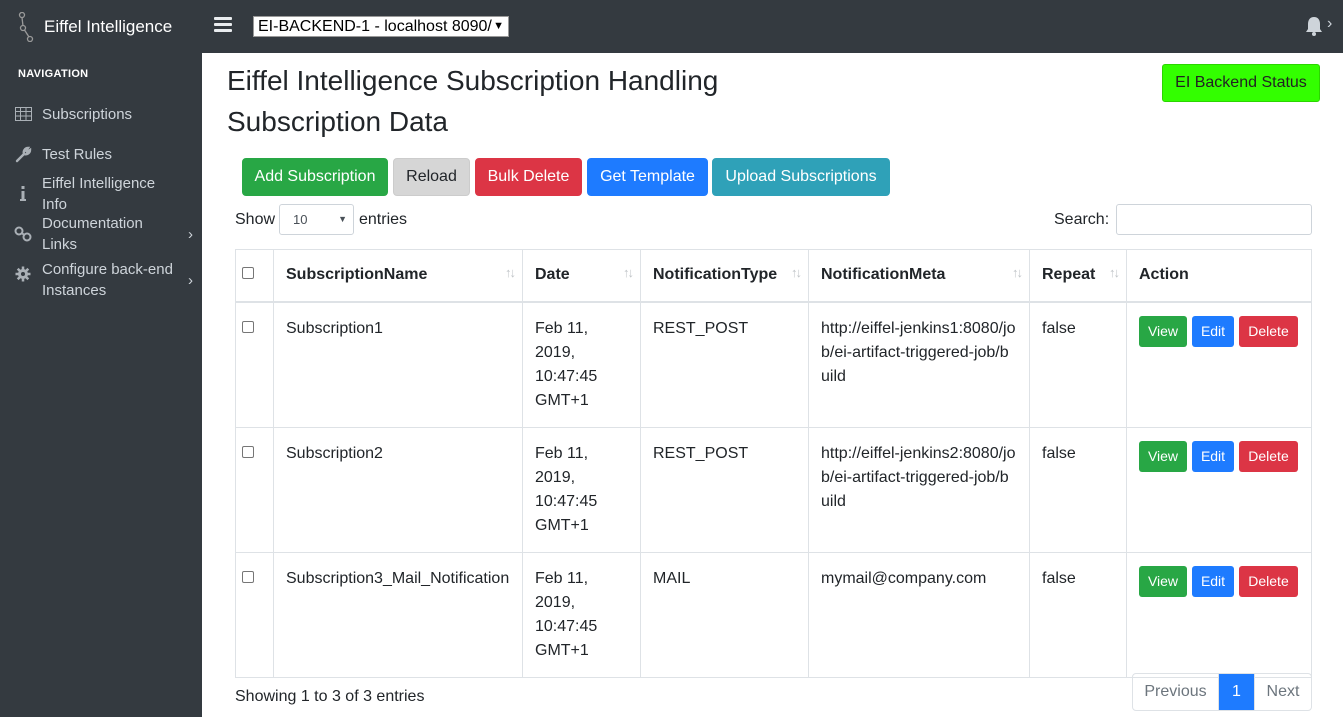 This screenshot has height=717, width=1343. Describe the element at coordinates (92, 234) in the screenshot. I see `sidebar-item-label: Documentation Links` at that location.